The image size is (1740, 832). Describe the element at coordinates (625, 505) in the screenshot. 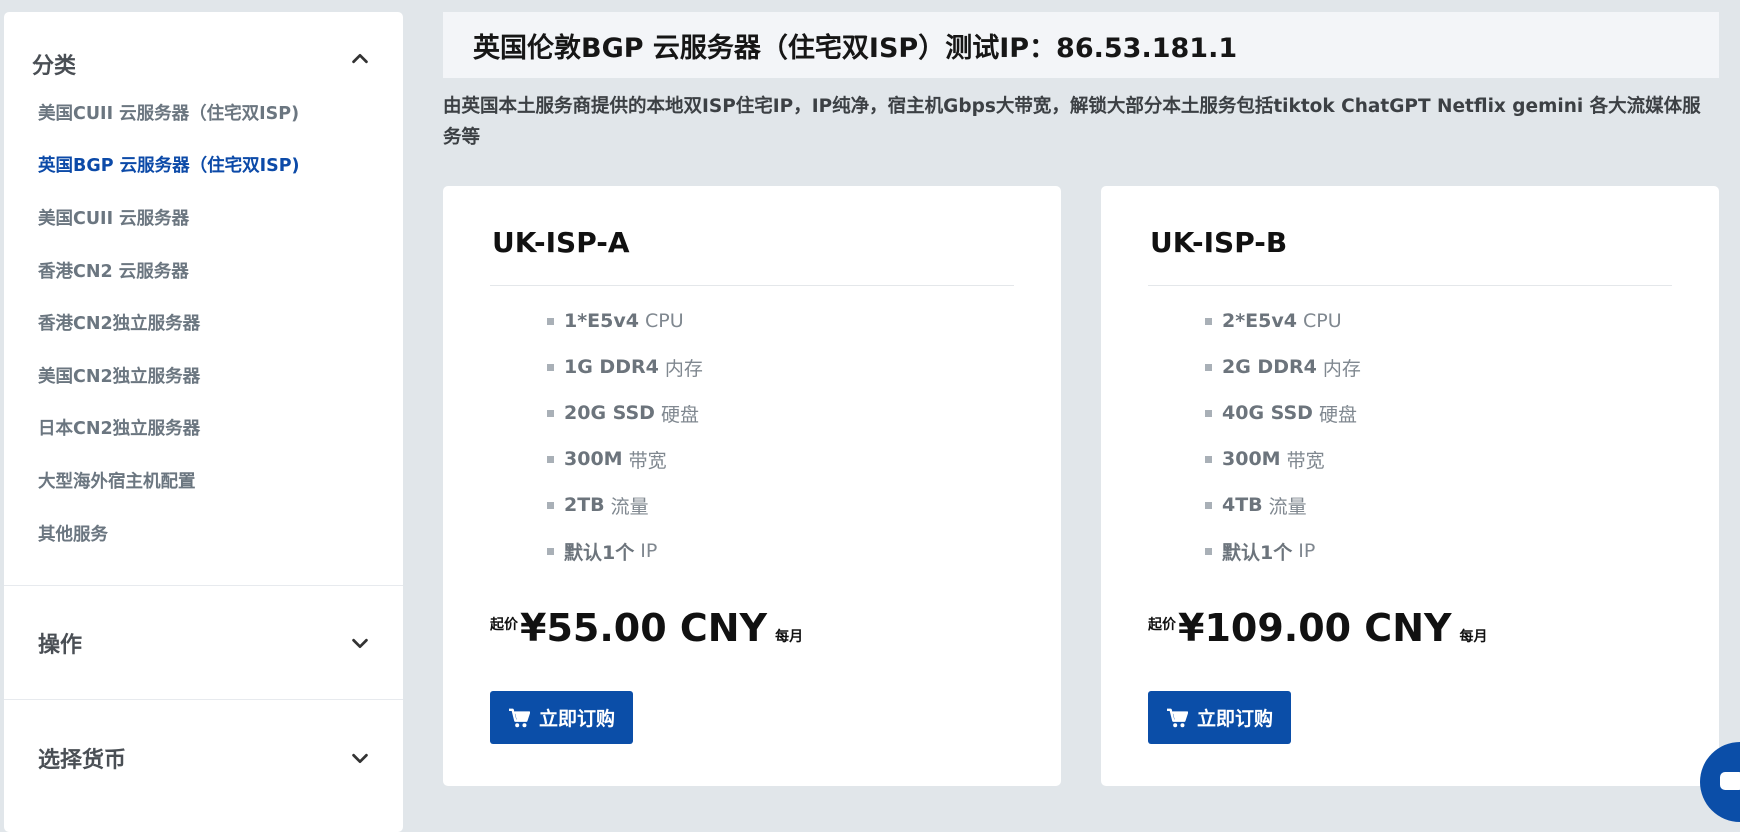

I see `spec-traffic: 2TB 流量` at that location.